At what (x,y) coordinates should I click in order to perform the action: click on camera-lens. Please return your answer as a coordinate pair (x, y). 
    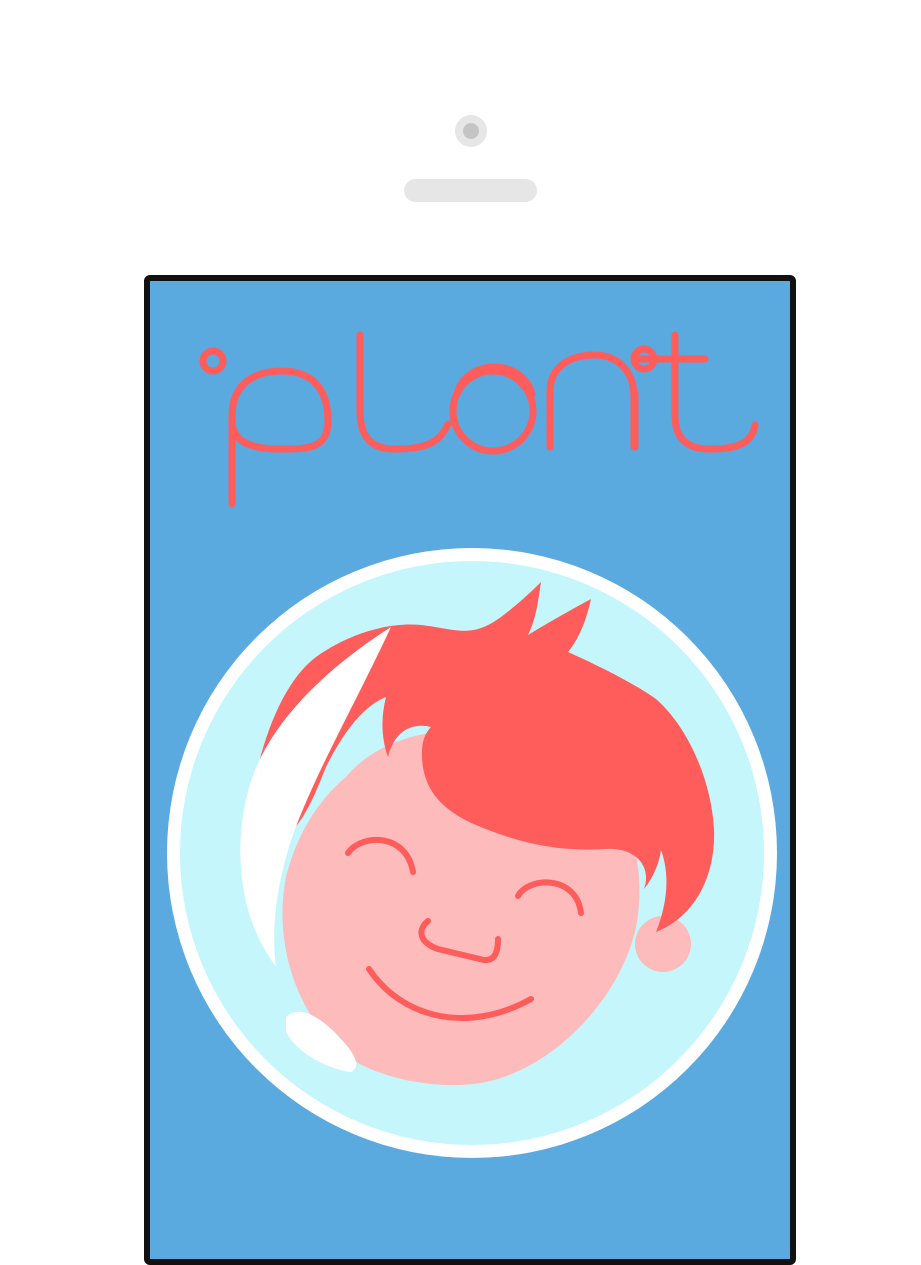
    Looking at the image, I should click on (471, 131).